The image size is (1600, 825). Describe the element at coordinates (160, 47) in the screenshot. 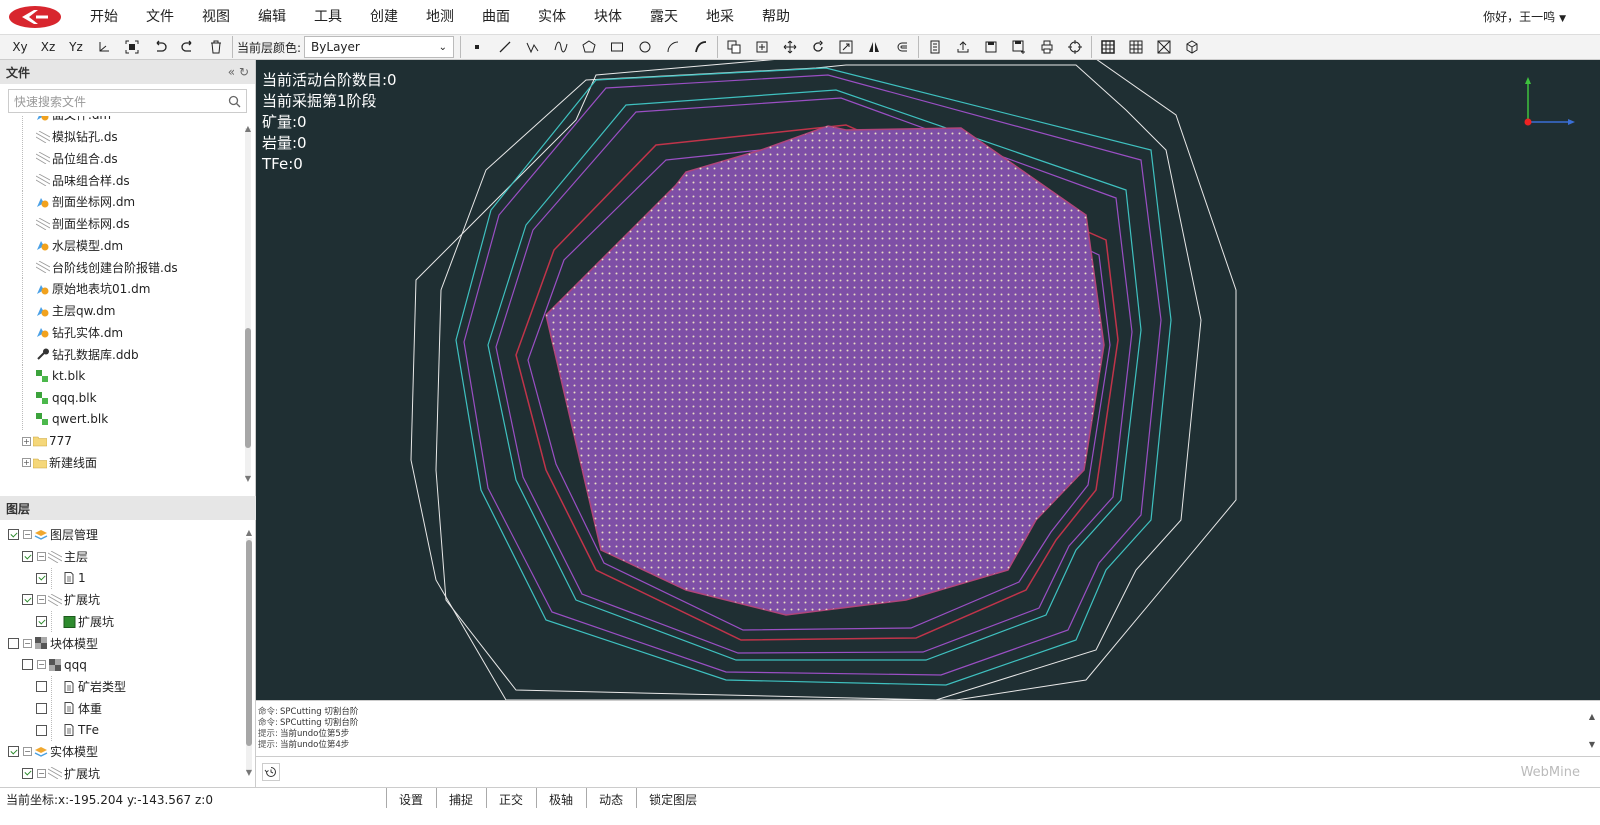

I see `undo-icon` at that location.